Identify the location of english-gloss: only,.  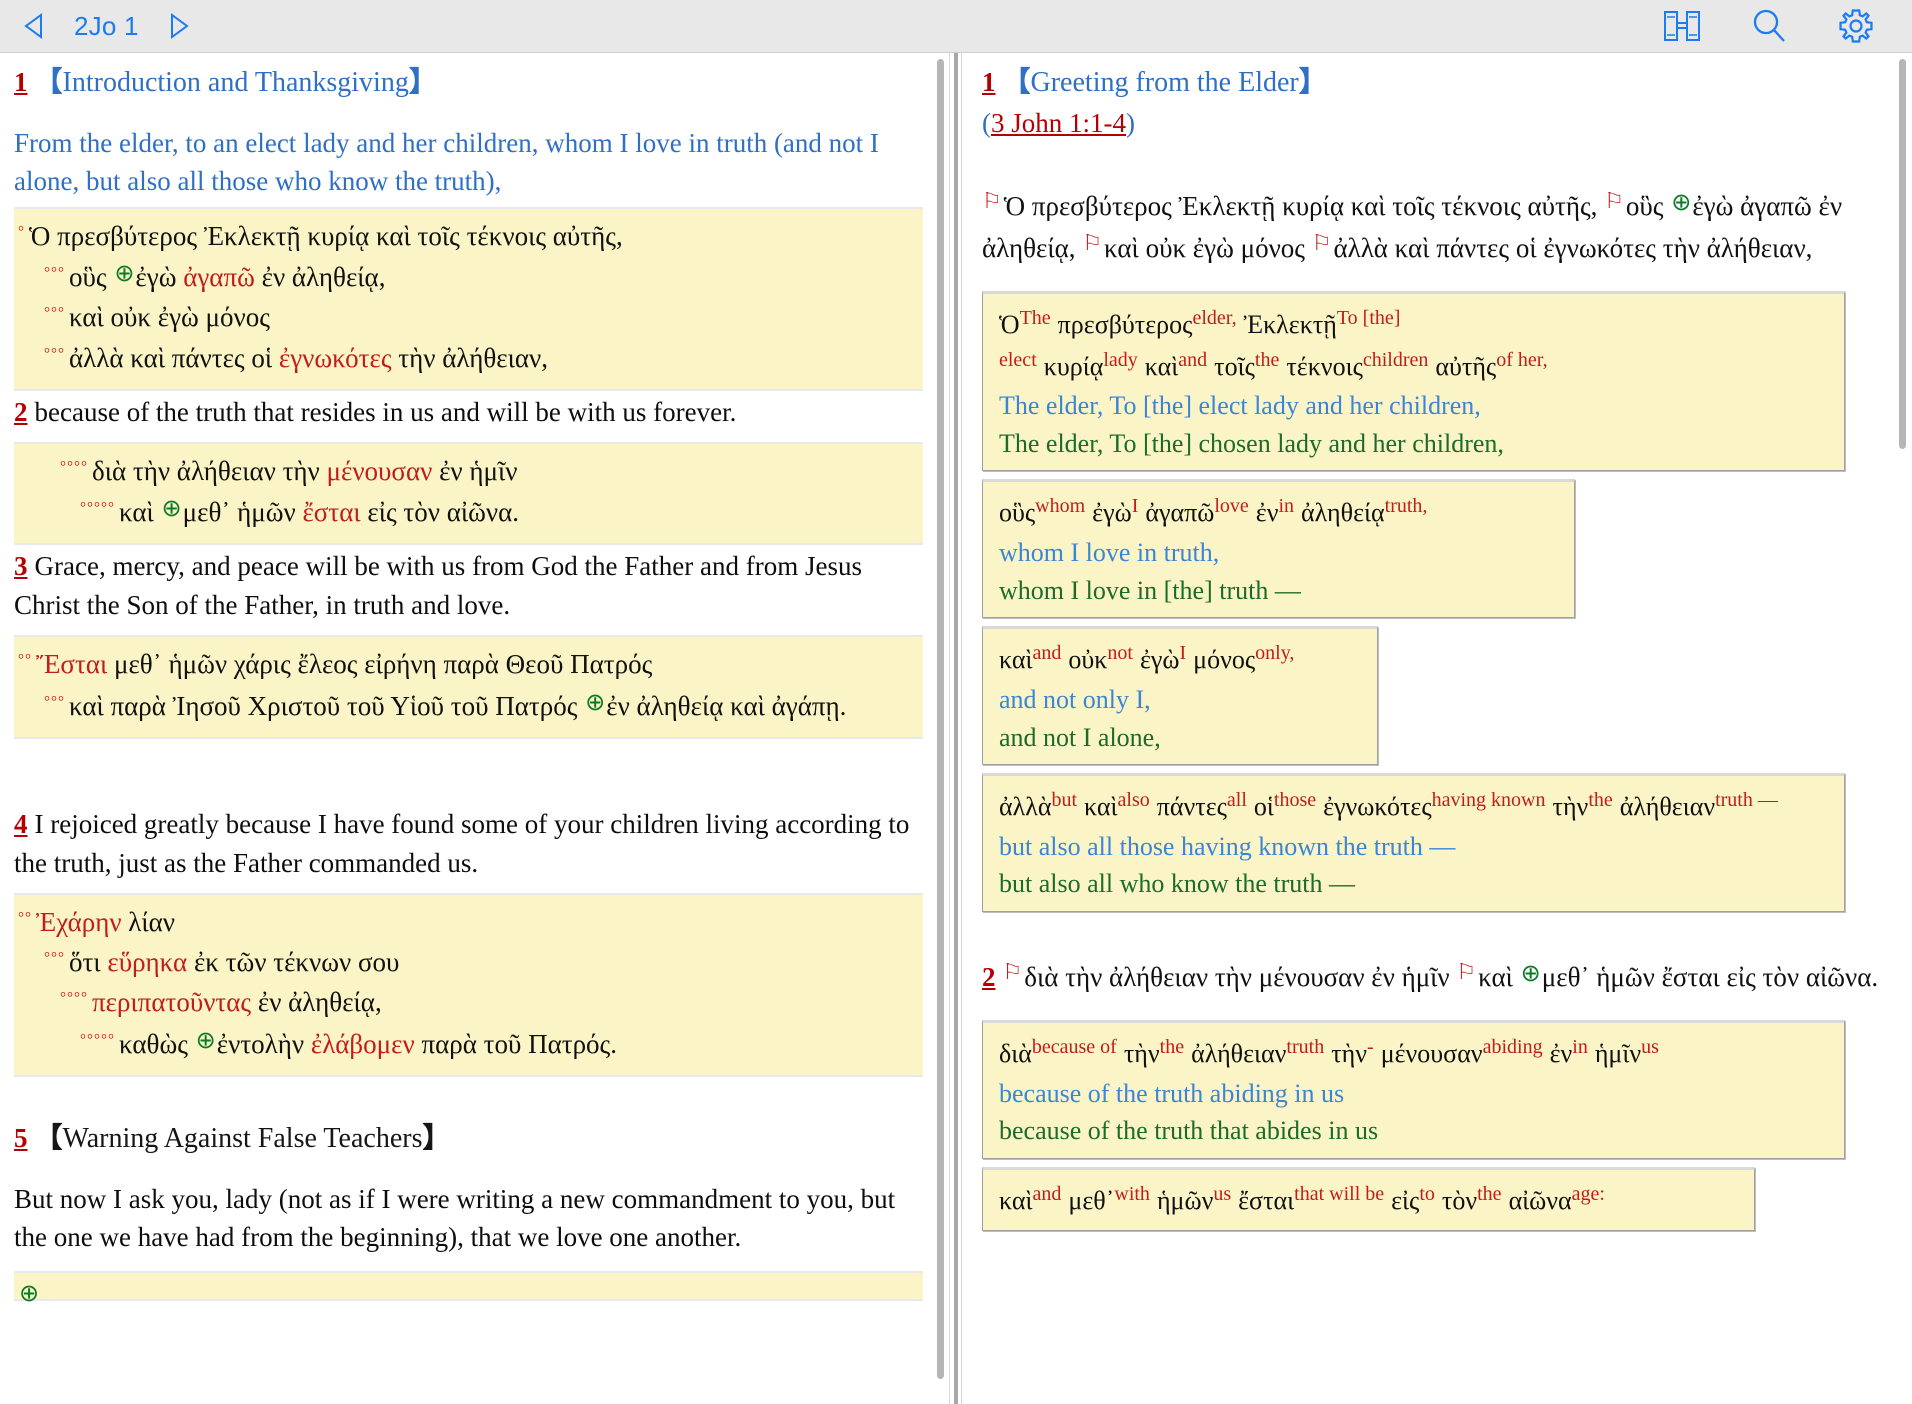
(1275, 653).